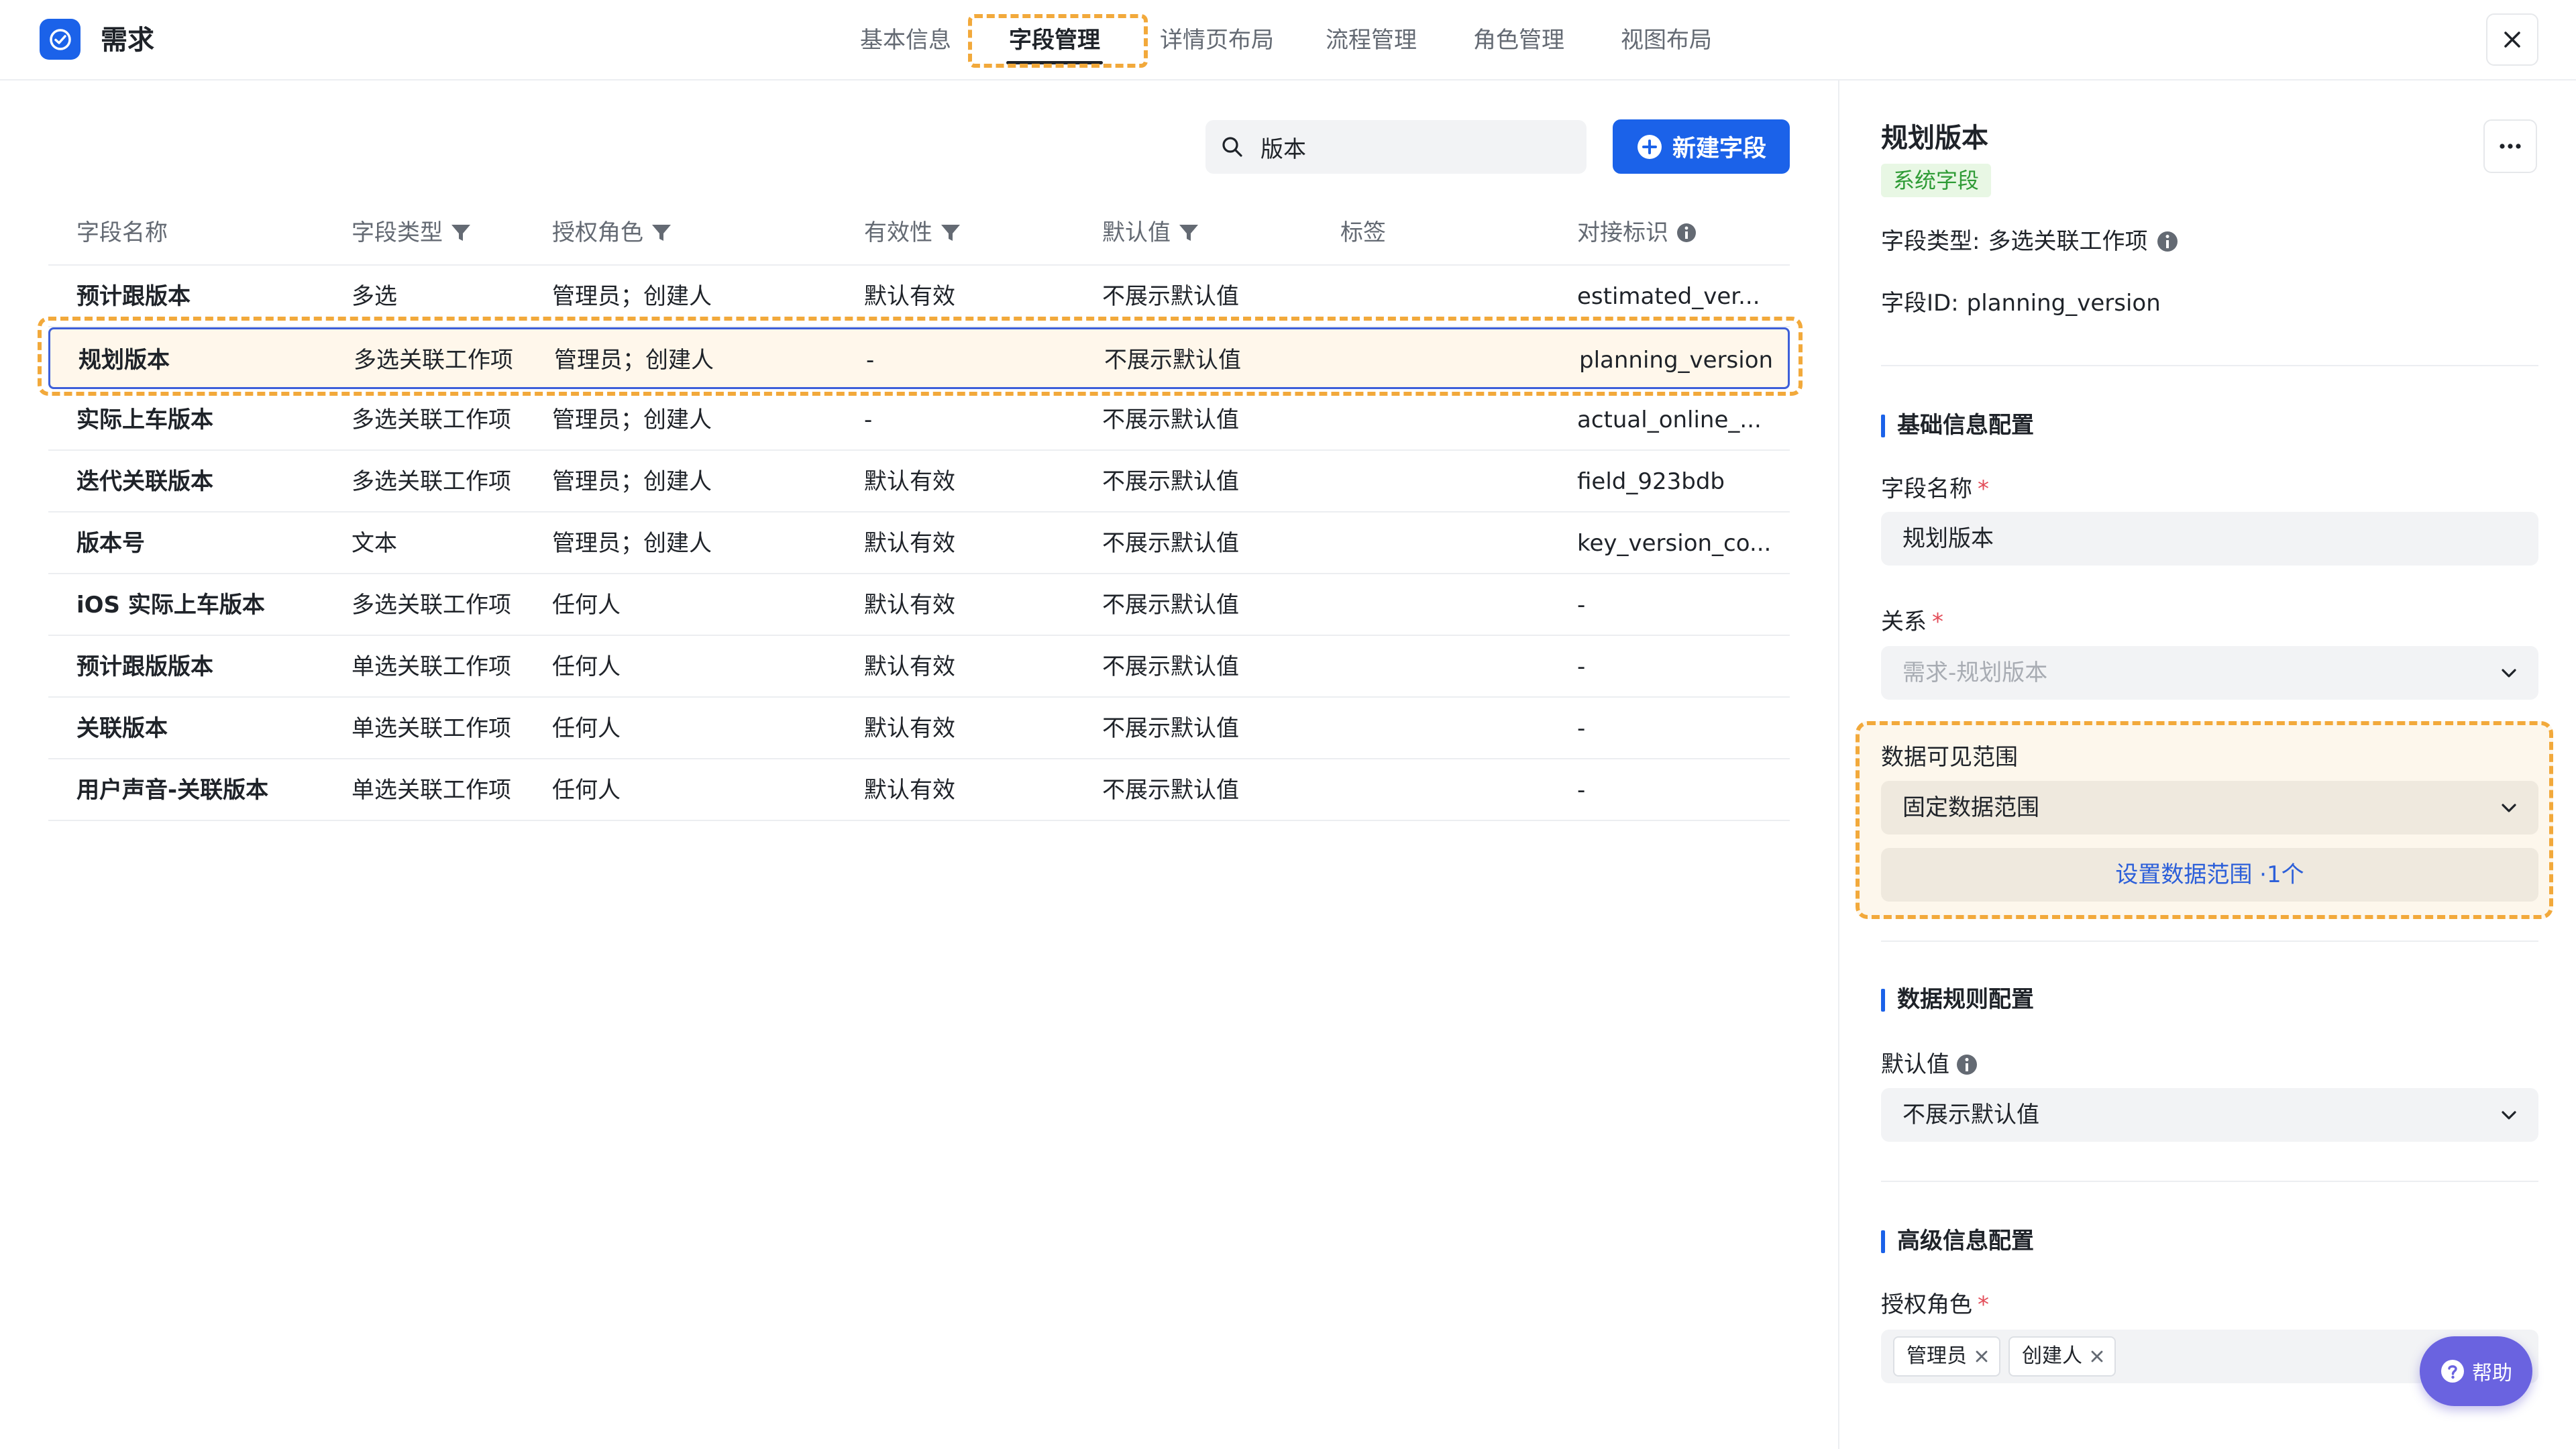 Image resolution: width=2576 pixels, height=1449 pixels. What do you see at coordinates (2062, 1356) in the screenshot?
I see `role-tag: 创建人` at bounding box center [2062, 1356].